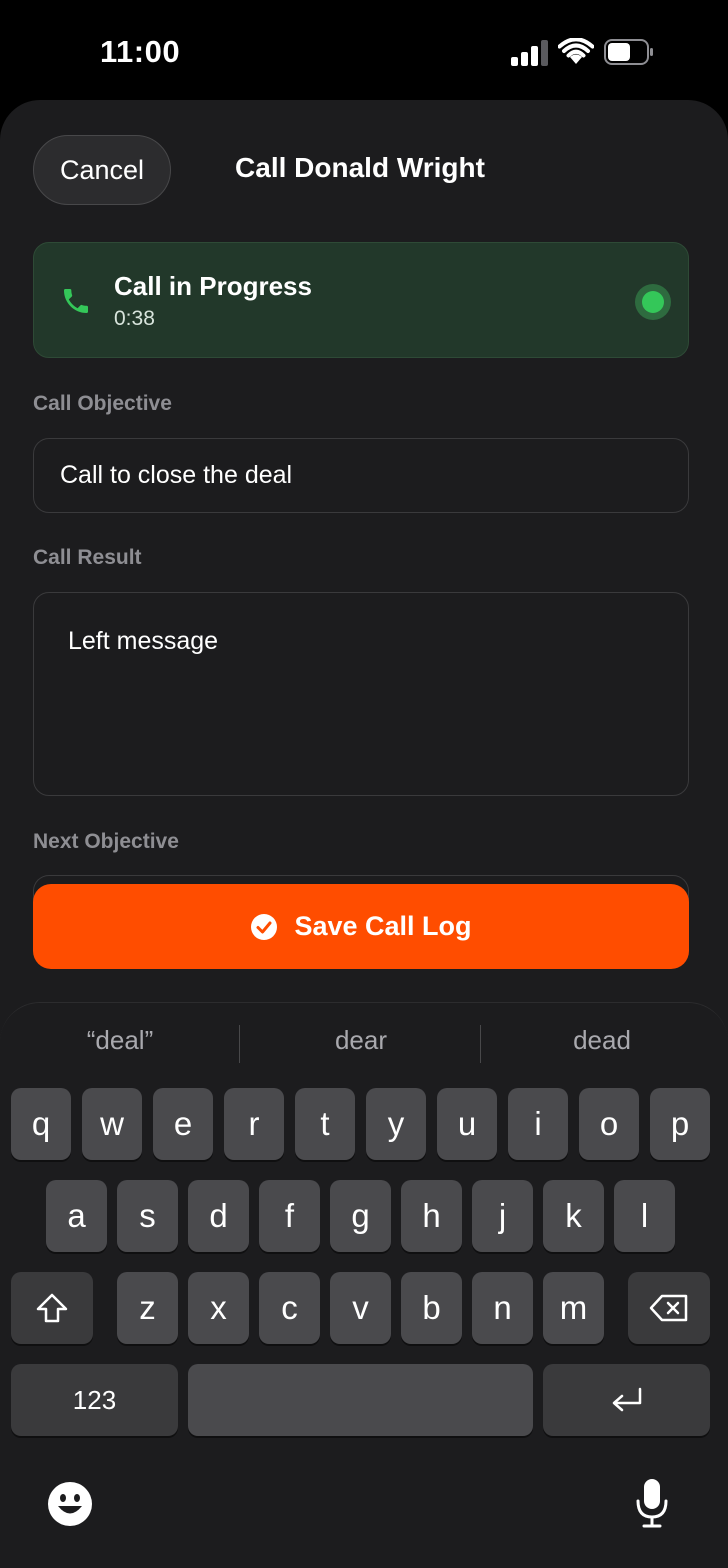  I want to click on key: p, so click(680, 1124).